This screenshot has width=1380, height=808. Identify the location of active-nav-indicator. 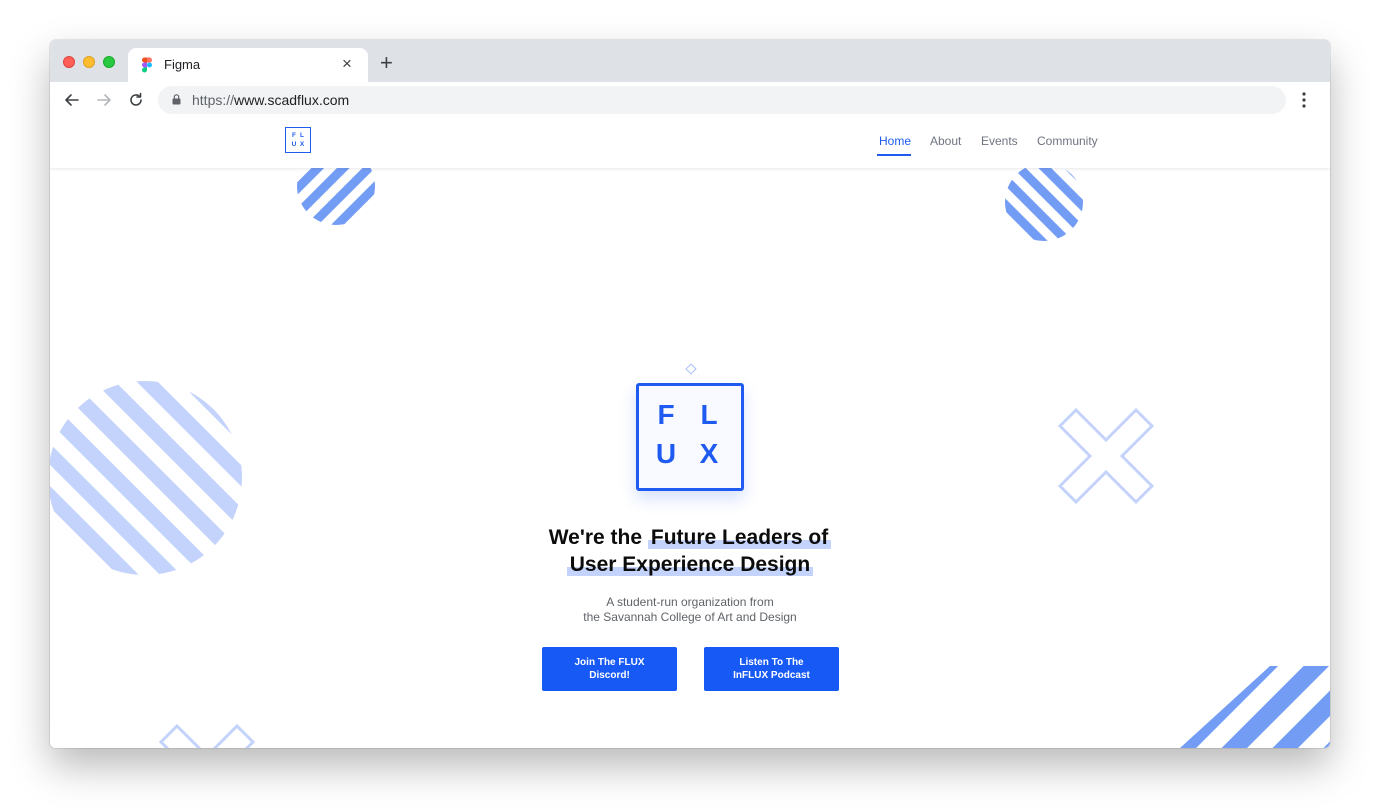
(894, 155).